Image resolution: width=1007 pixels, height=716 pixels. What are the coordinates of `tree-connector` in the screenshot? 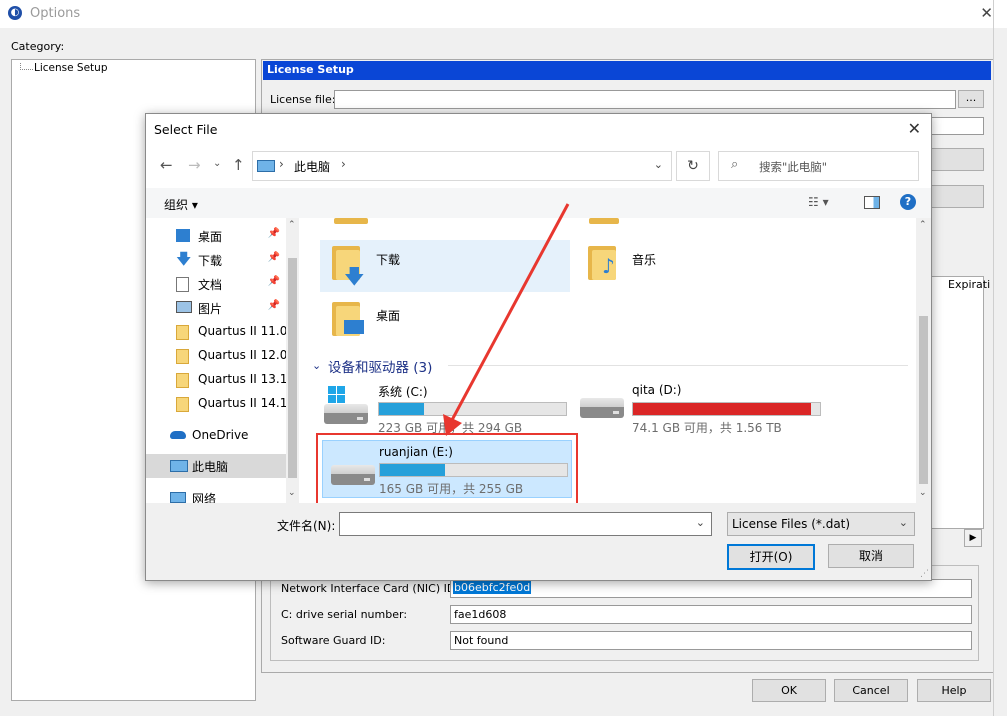 It's located at (26, 66).